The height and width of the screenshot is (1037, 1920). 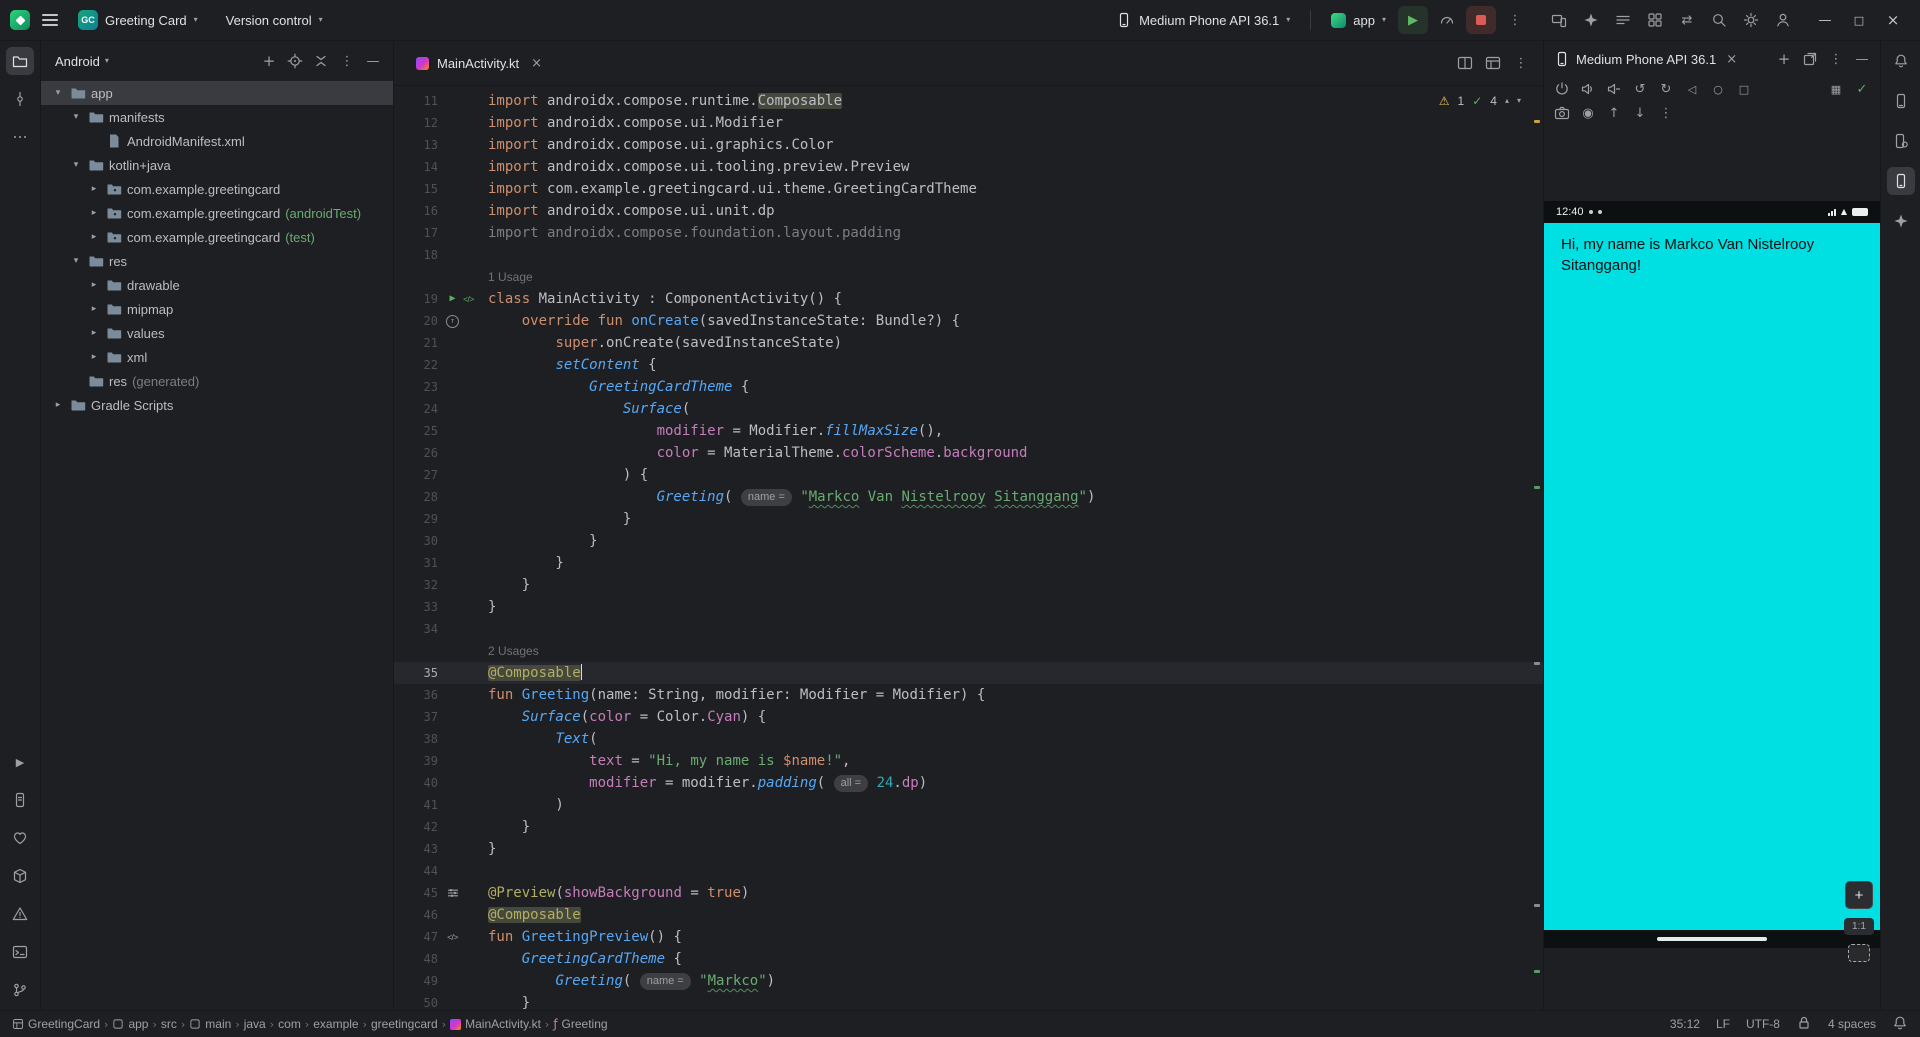 I want to click on code-line: 49 Greeting( name = "Markco"), so click(x=968, y=981).